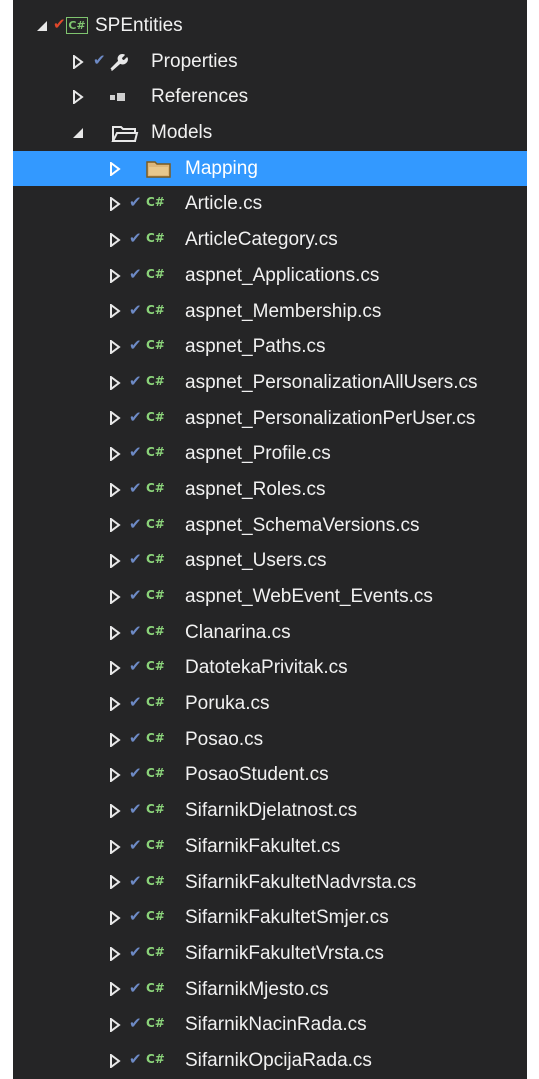 This screenshot has width=539, height=1079. I want to click on tree-node-mapping: Mapping, so click(270, 168).